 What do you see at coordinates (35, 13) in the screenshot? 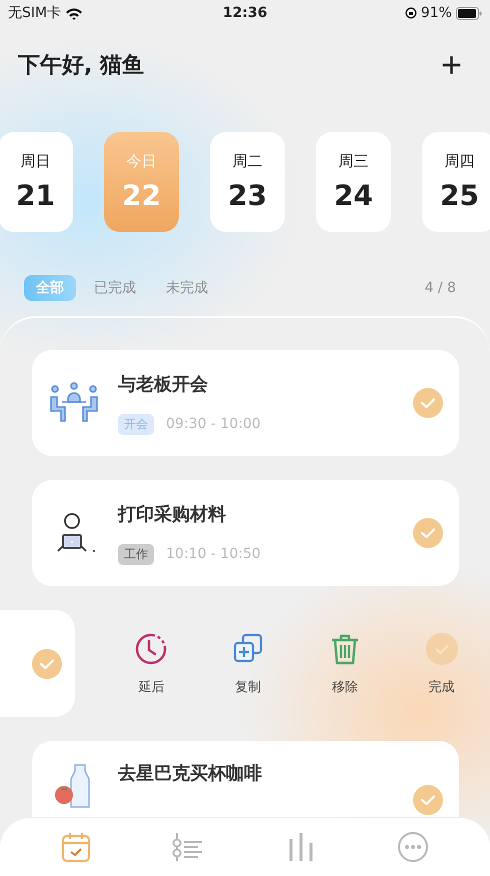
I see `carrier-text: 无SIM卡` at bounding box center [35, 13].